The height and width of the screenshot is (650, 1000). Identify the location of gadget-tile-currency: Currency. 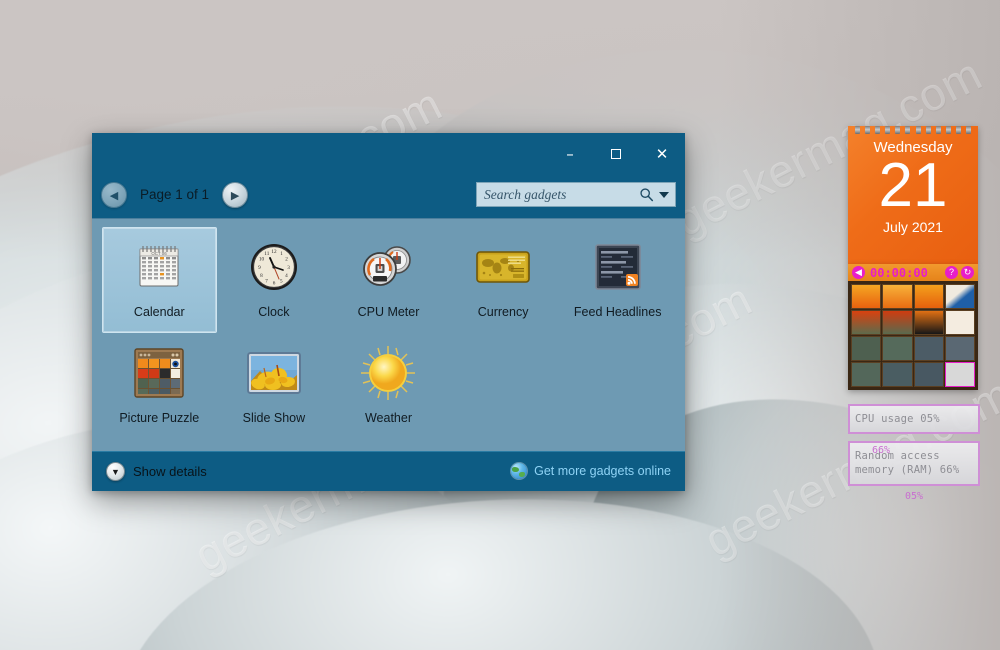
(503, 280).